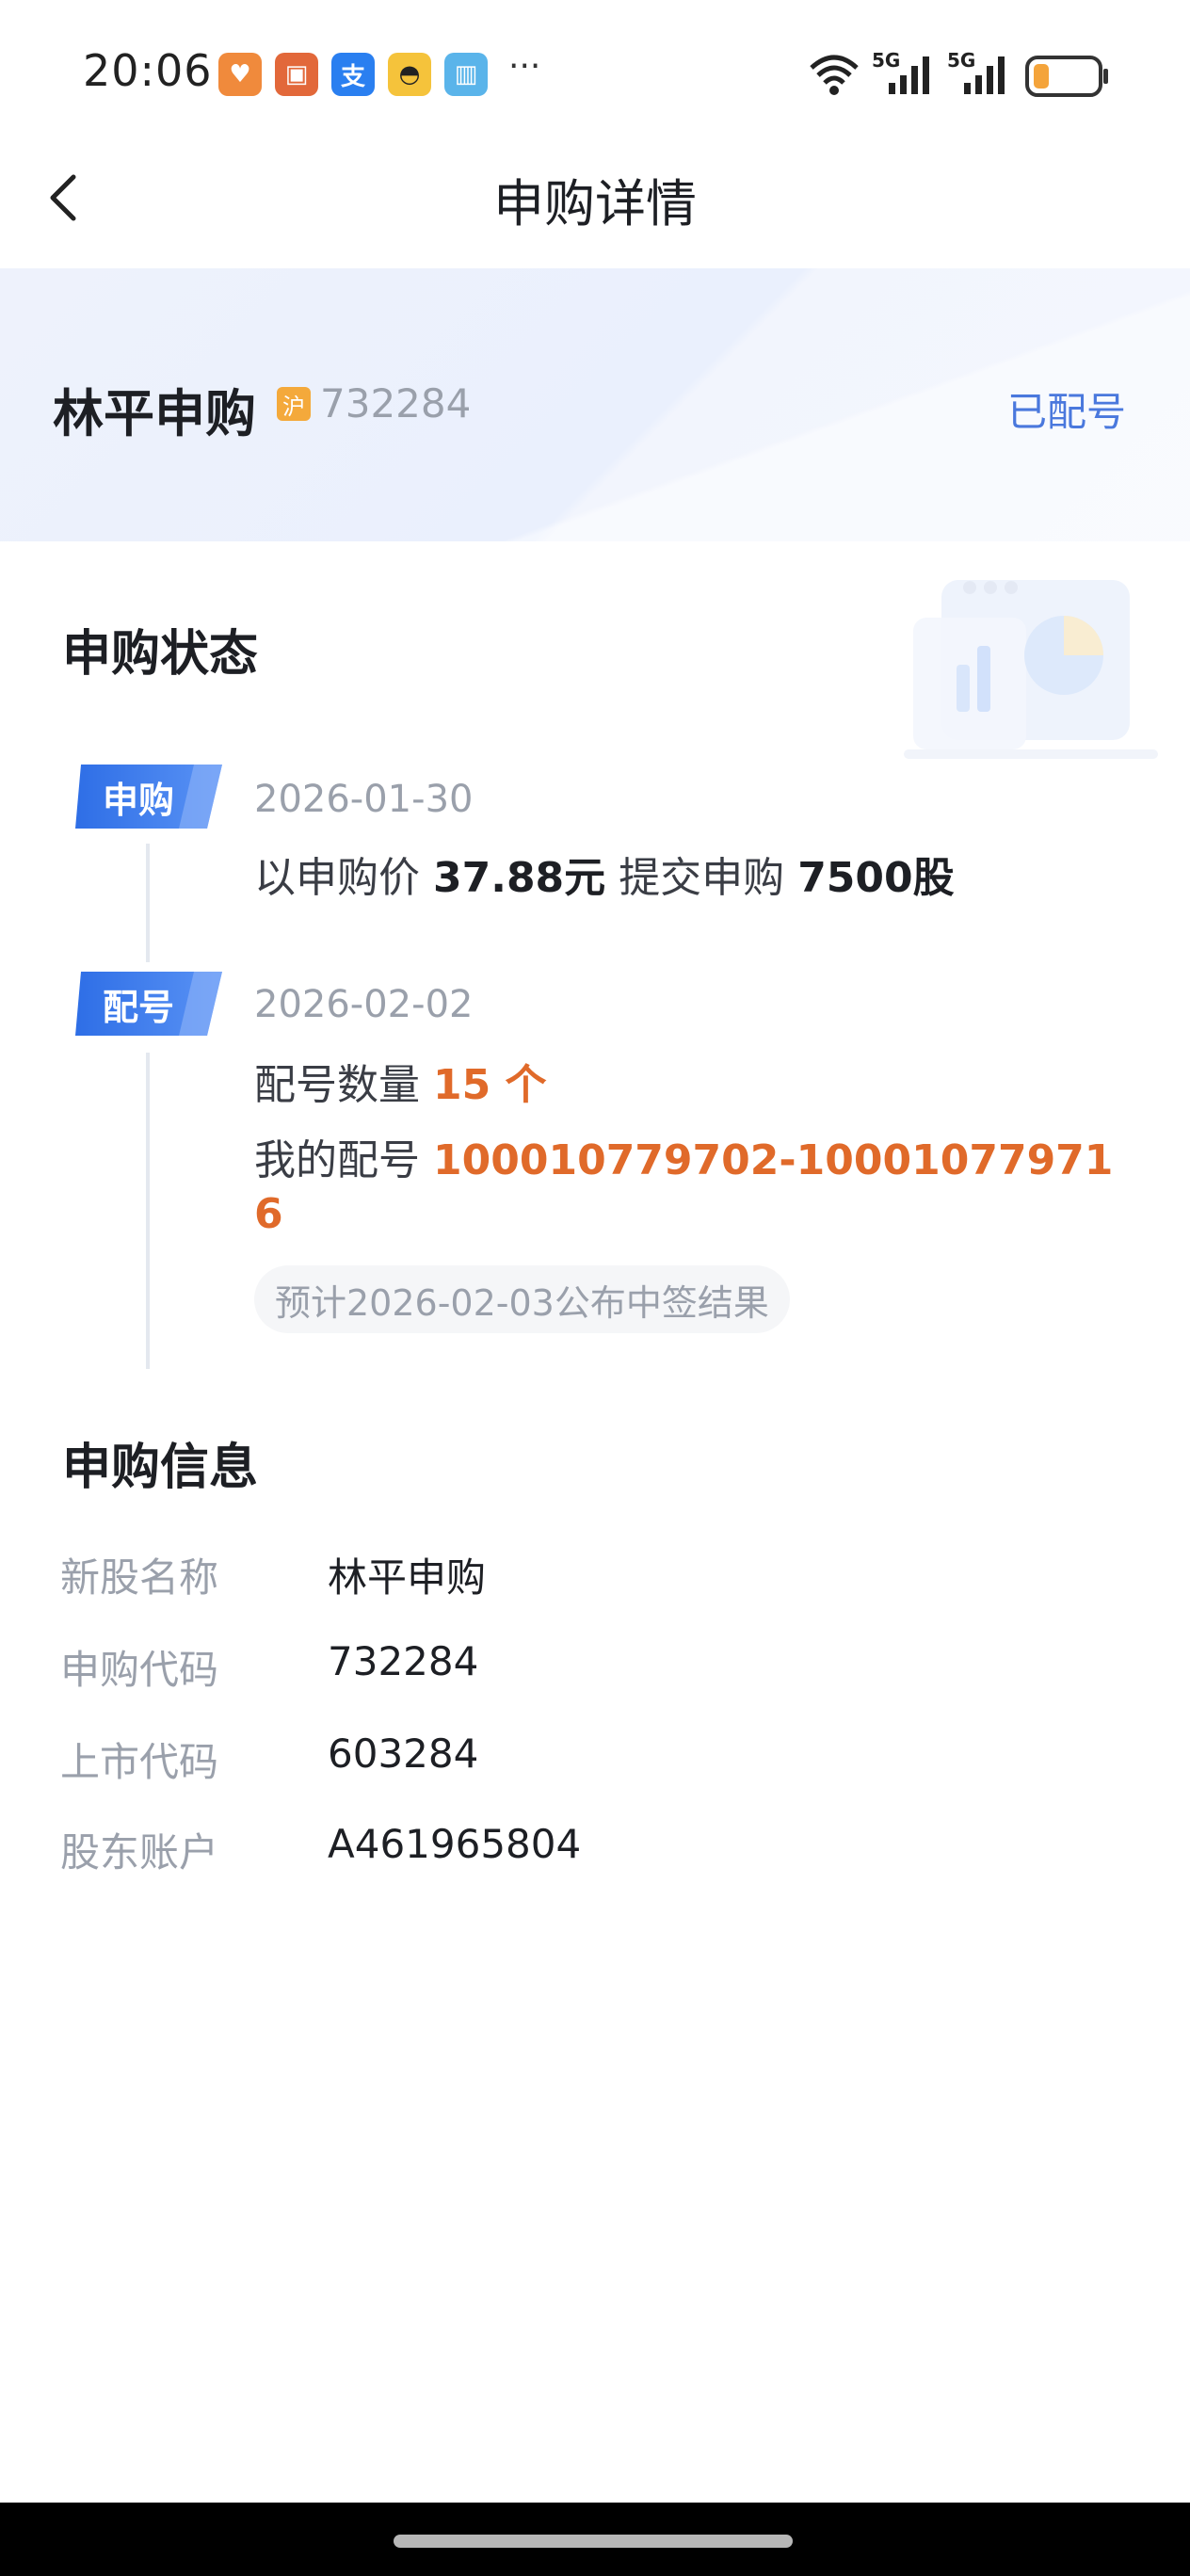  What do you see at coordinates (1066, 76) in the screenshot?
I see `battery-icon` at bounding box center [1066, 76].